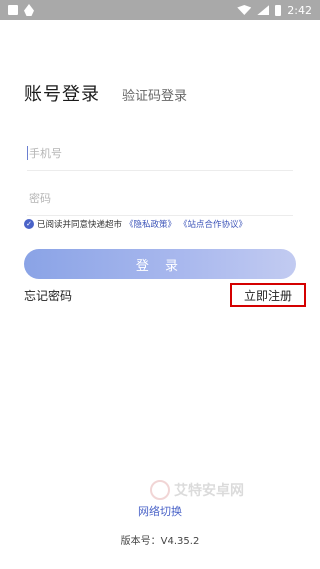 This screenshot has width=320, height=569. I want to click on register-button: 立即注册, so click(268, 295).